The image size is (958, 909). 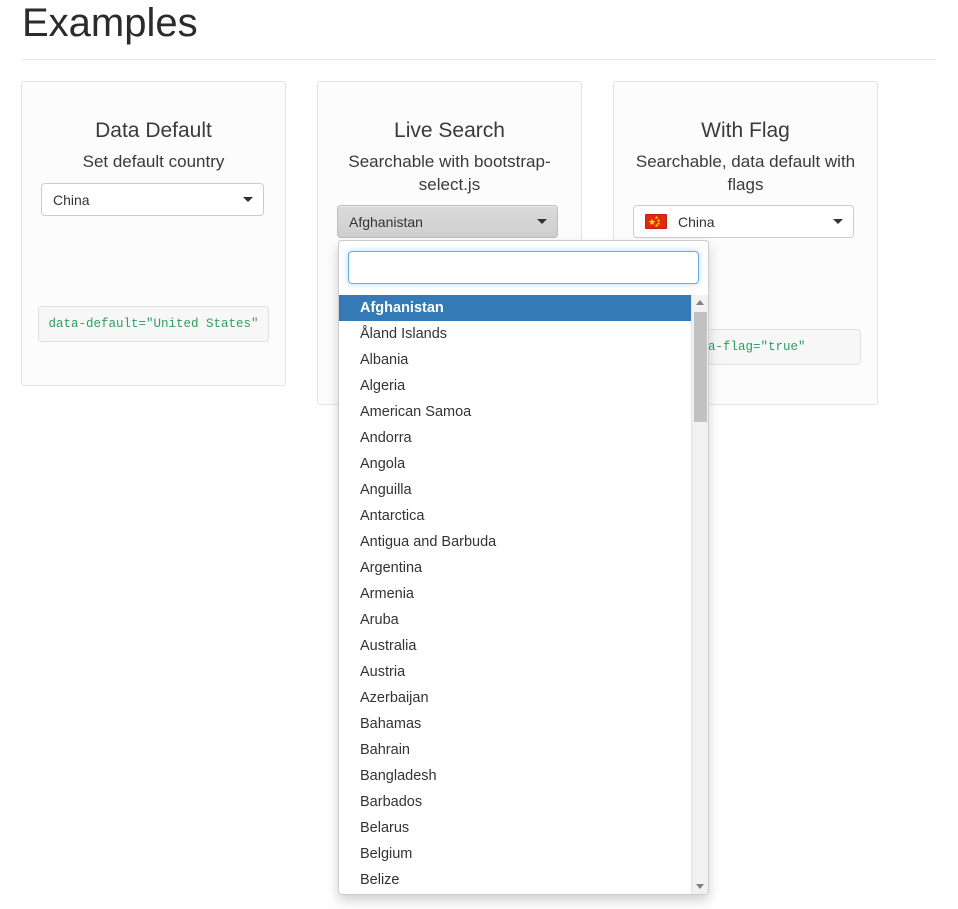 I want to click on search-input, so click(x=523, y=267).